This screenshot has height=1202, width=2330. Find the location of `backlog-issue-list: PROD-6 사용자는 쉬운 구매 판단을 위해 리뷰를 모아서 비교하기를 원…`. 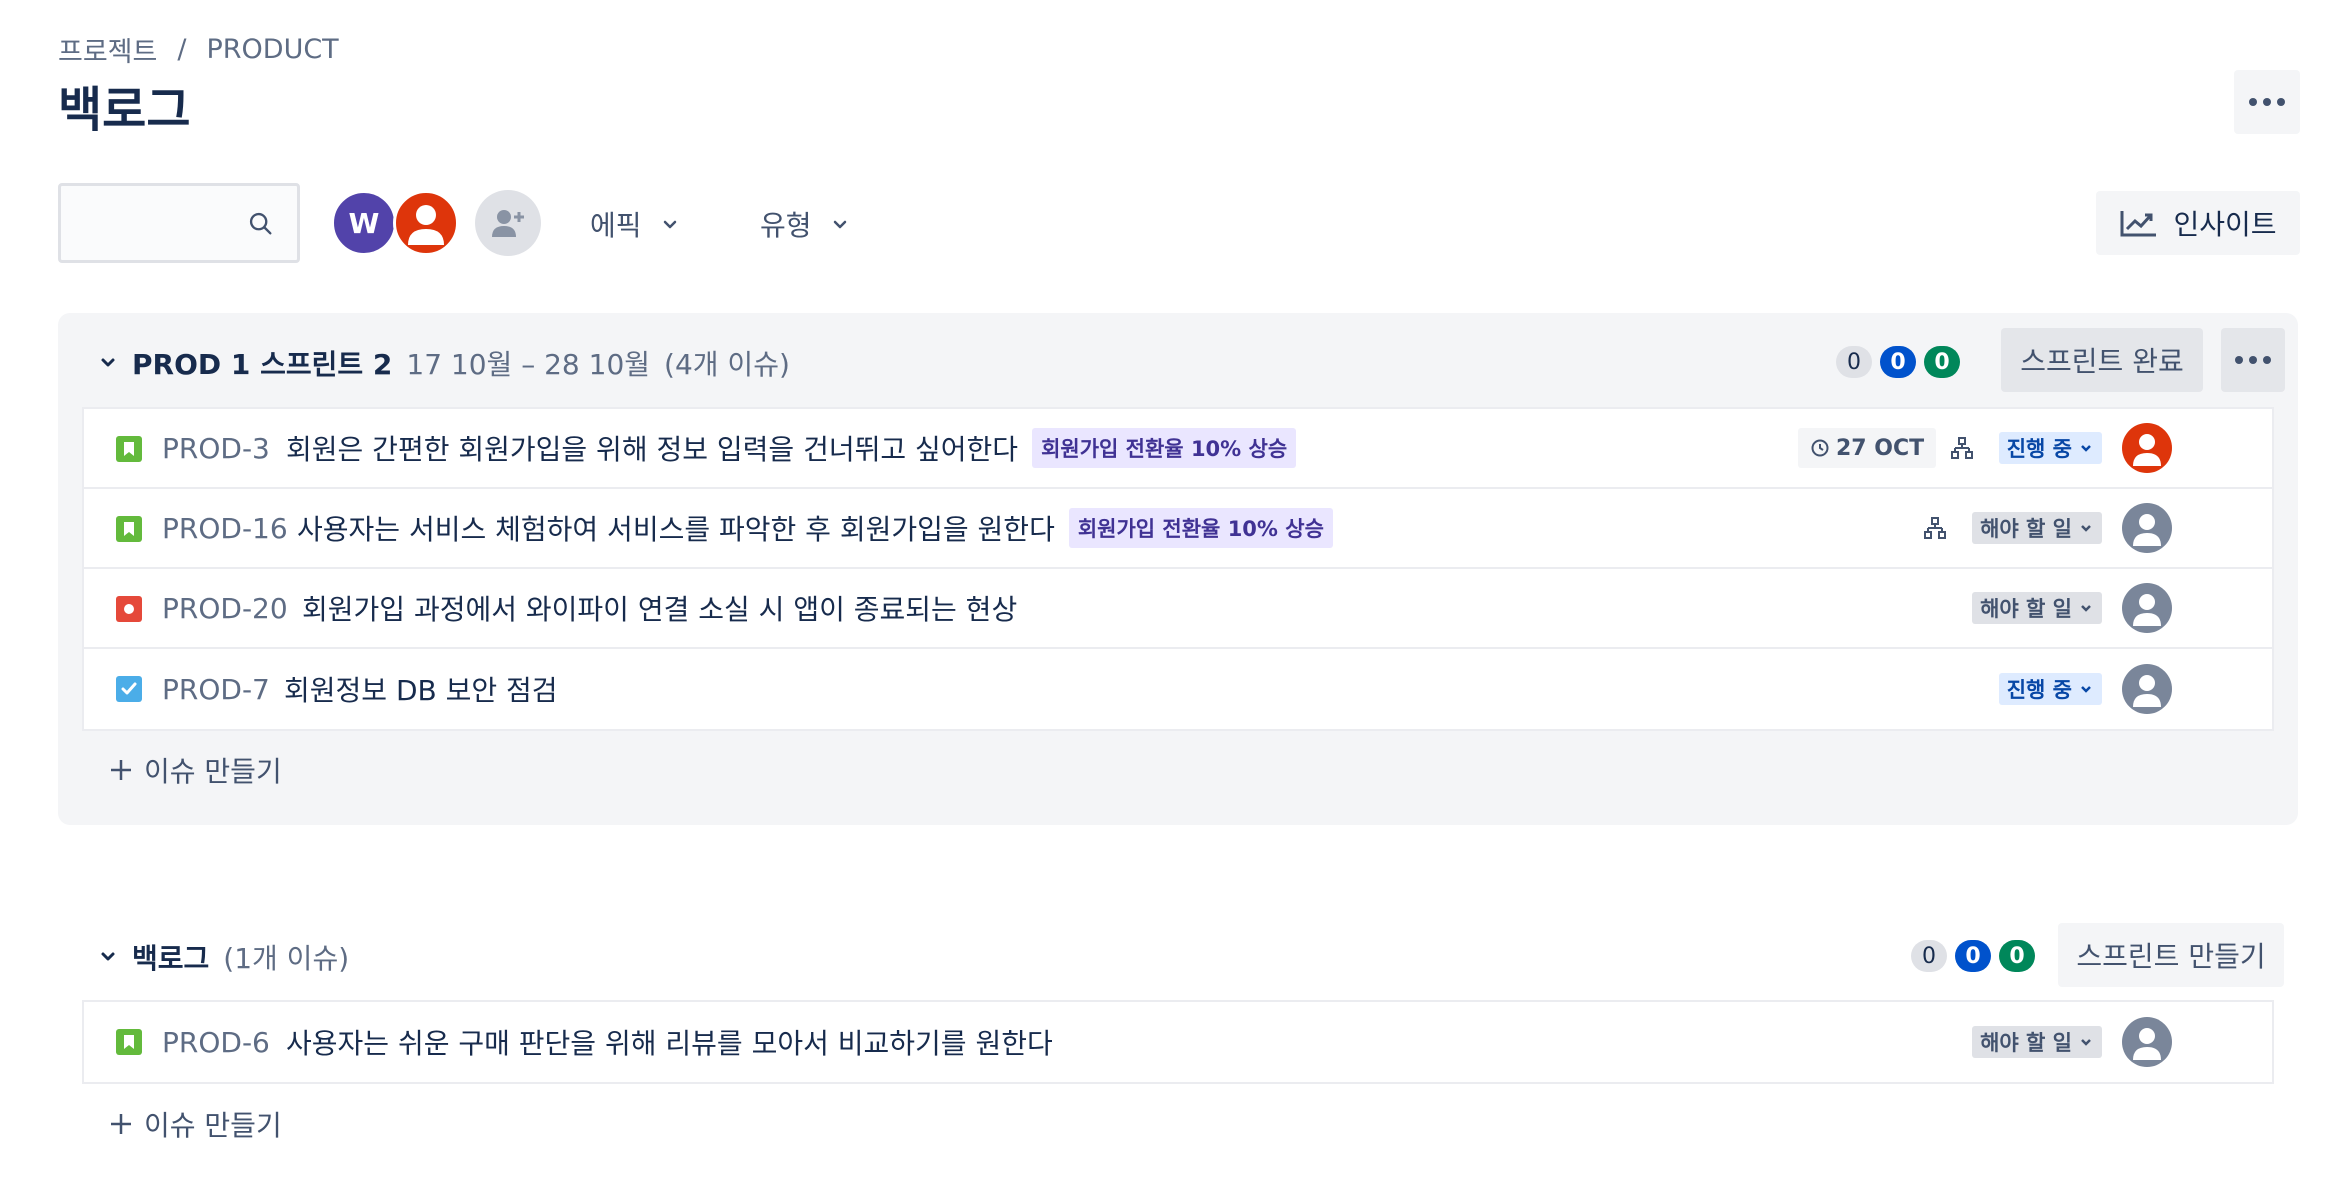

backlog-issue-list: PROD-6 사용자는 쉬운 구매 판단을 위해 리뷰를 모아서 비교하기를 원… is located at coordinates (1178, 1042).